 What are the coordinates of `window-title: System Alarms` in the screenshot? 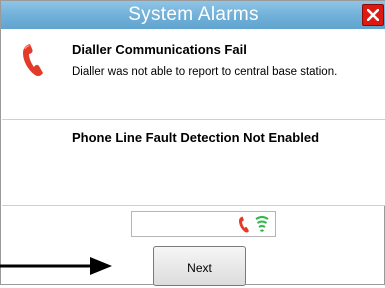 It's located at (193, 14).